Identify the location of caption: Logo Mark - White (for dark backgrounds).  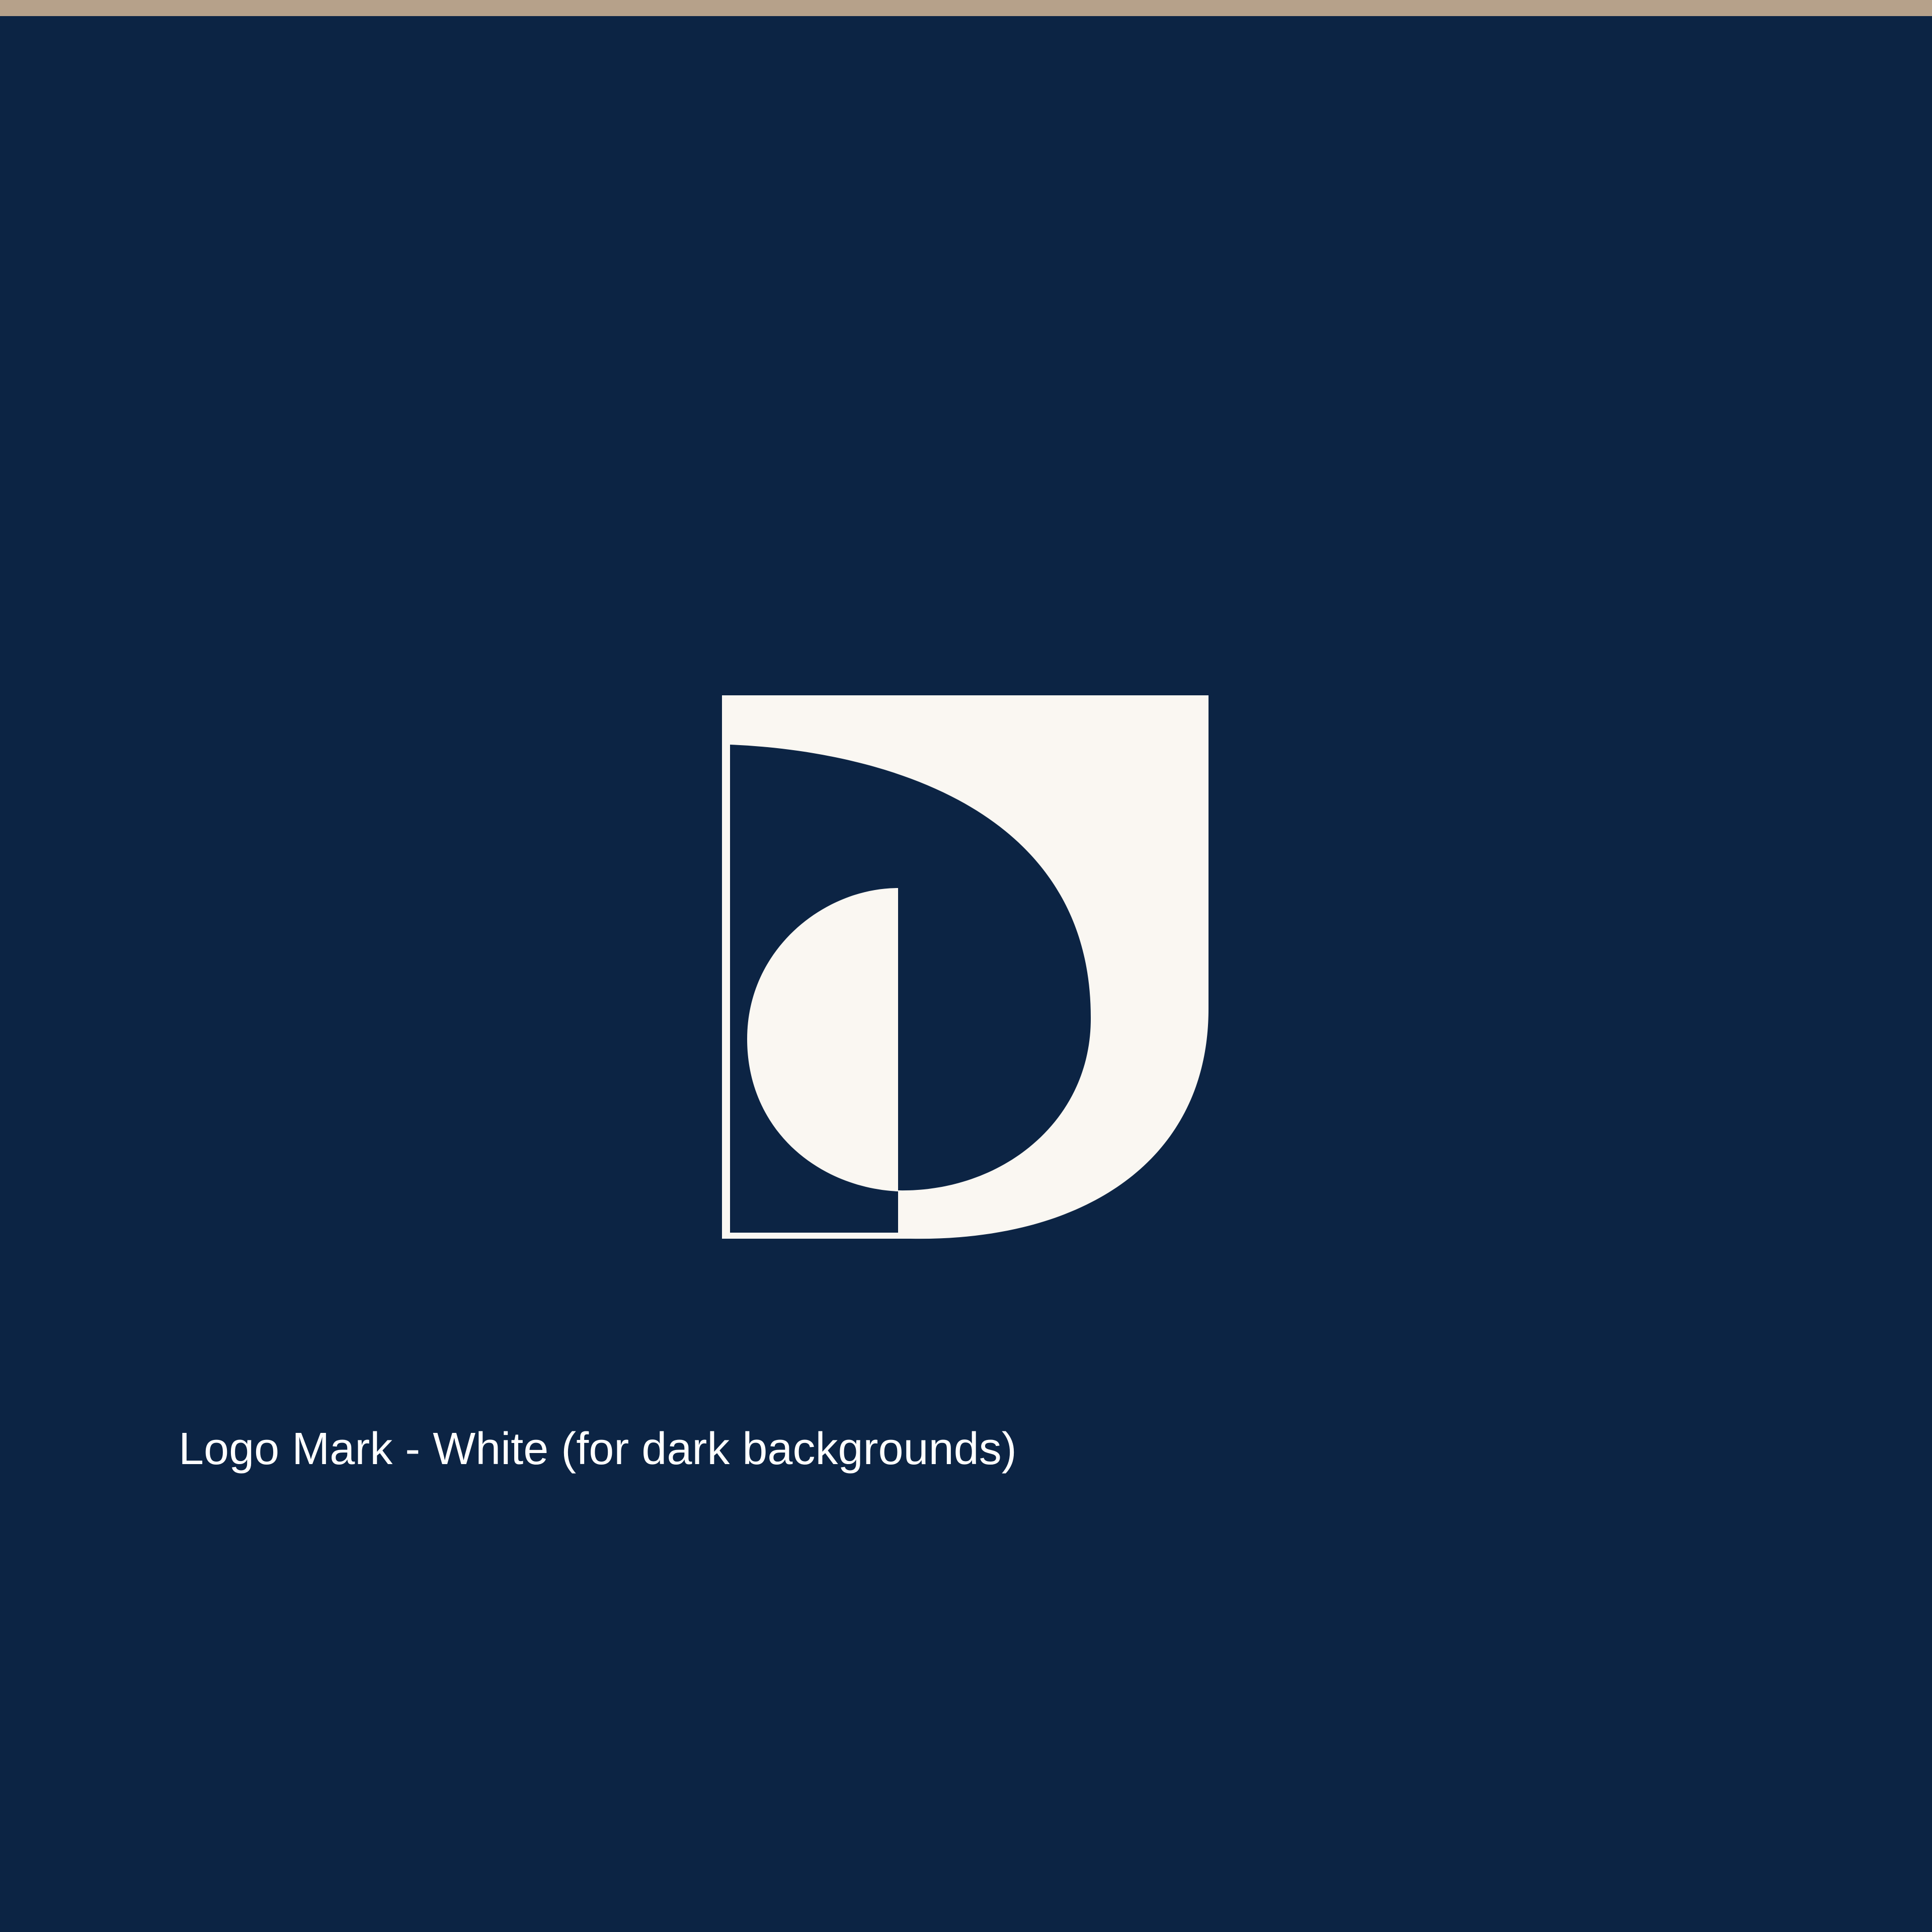
(598, 1449).